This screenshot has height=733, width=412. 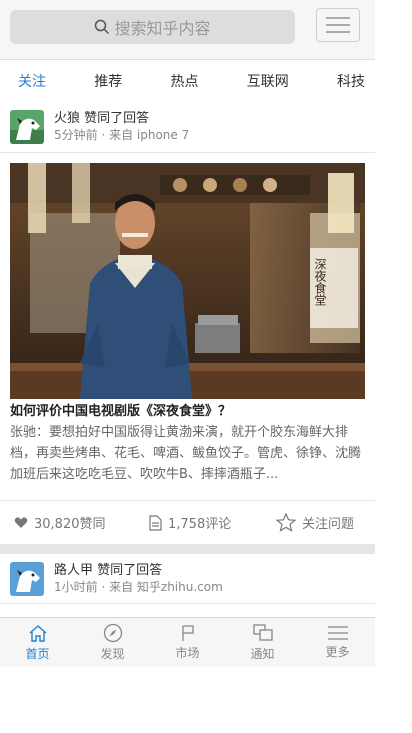 I want to click on tab-hot: 热点, so click(x=185, y=81).